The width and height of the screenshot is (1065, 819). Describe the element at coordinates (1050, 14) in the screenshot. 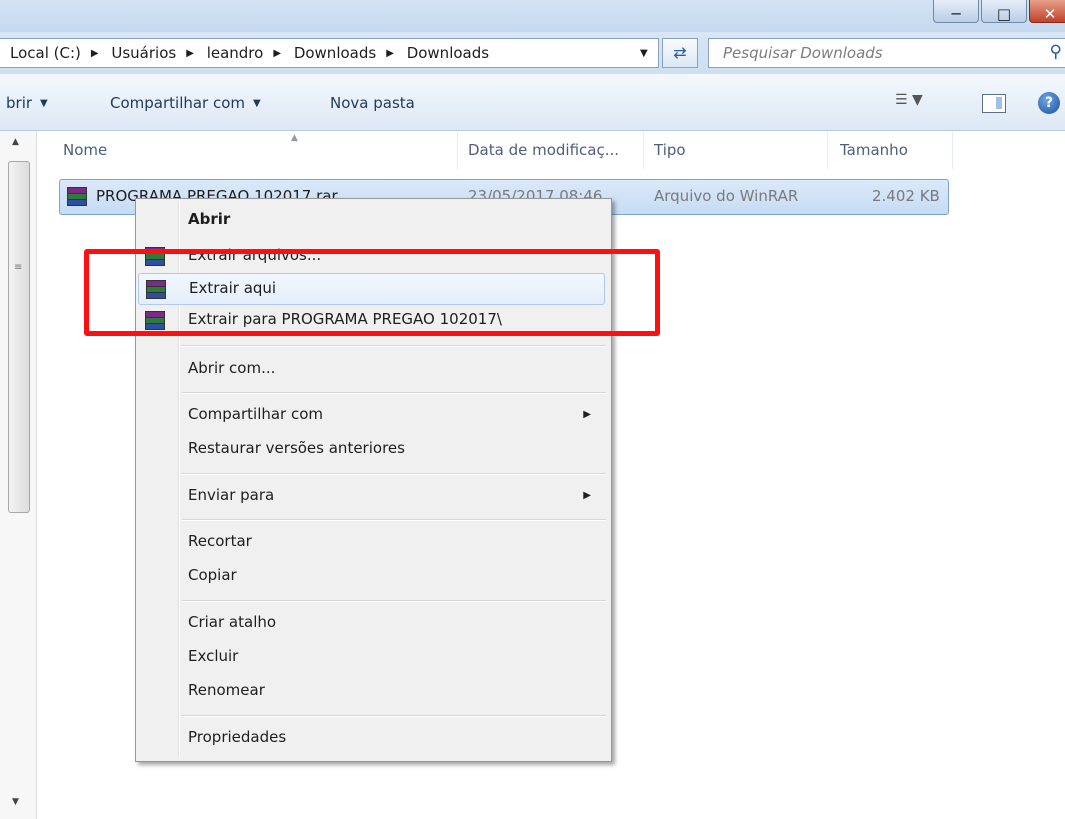

I see `close-icon: ✕` at that location.